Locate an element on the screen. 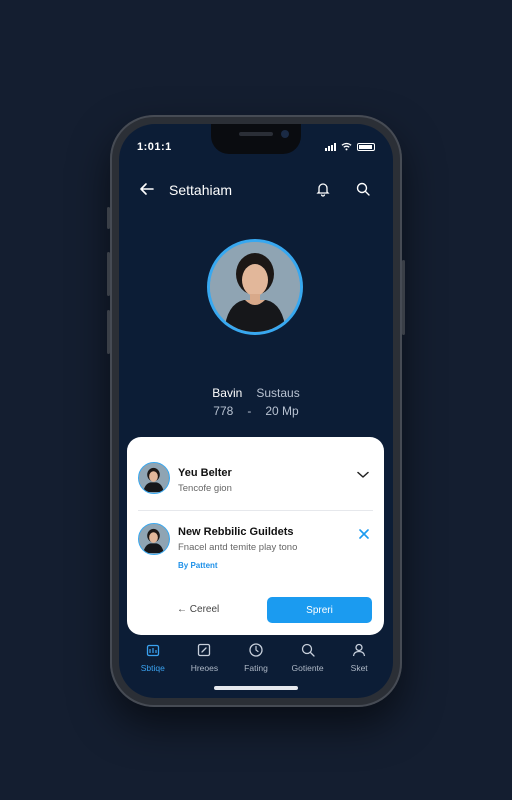 The width and height of the screenshot is (512, 800). stats-row-2: 778 - 20 Mp is located at coordinates (256, 411).